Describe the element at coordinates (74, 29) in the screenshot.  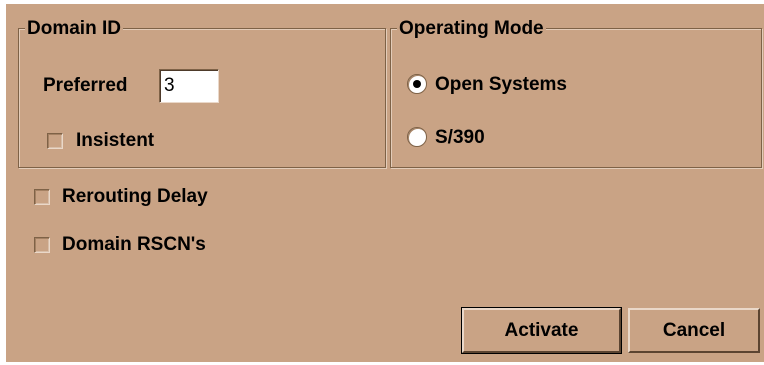
I see `domain-id-group-title: Domain ID` at that location.